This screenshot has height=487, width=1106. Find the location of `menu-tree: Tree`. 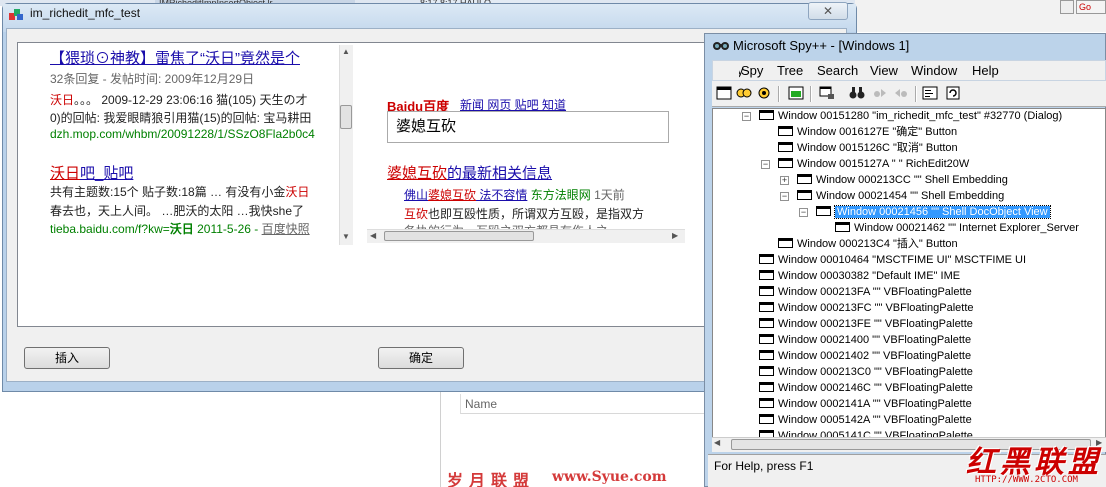

menu-tree: Tree is located at coordinates (790, 70).